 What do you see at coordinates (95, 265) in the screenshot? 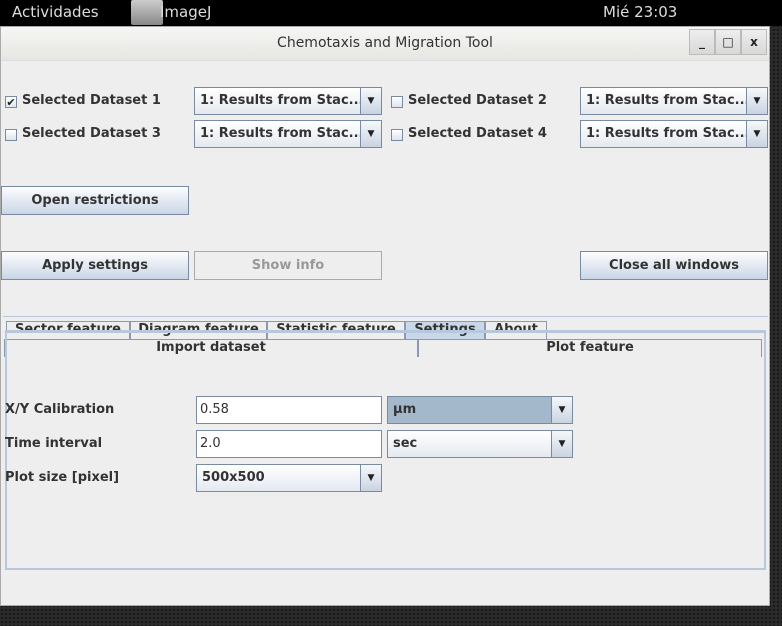
I see `apply-settings-button: Apply settings` at bounding box center [95, 265].